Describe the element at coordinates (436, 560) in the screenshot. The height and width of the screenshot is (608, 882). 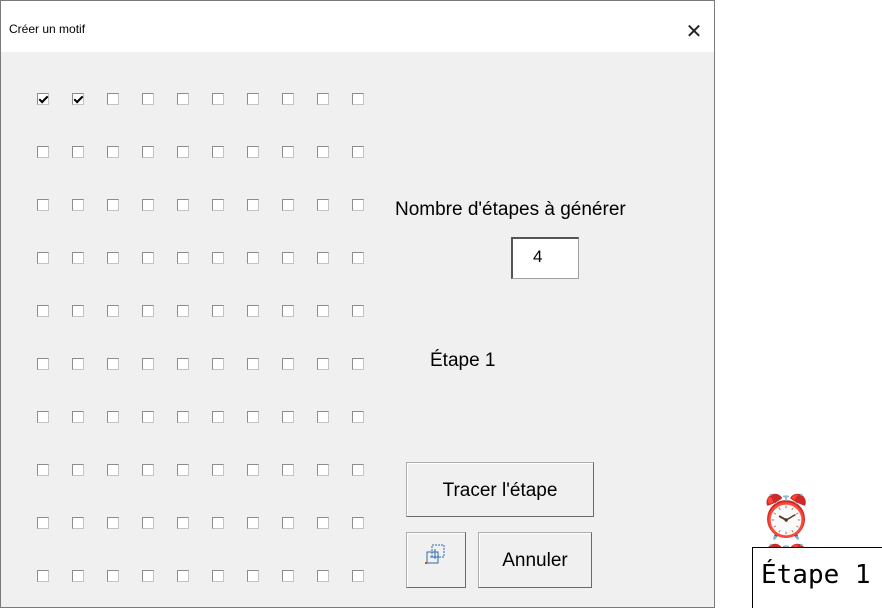
I see `copy-frame-button` at that location.